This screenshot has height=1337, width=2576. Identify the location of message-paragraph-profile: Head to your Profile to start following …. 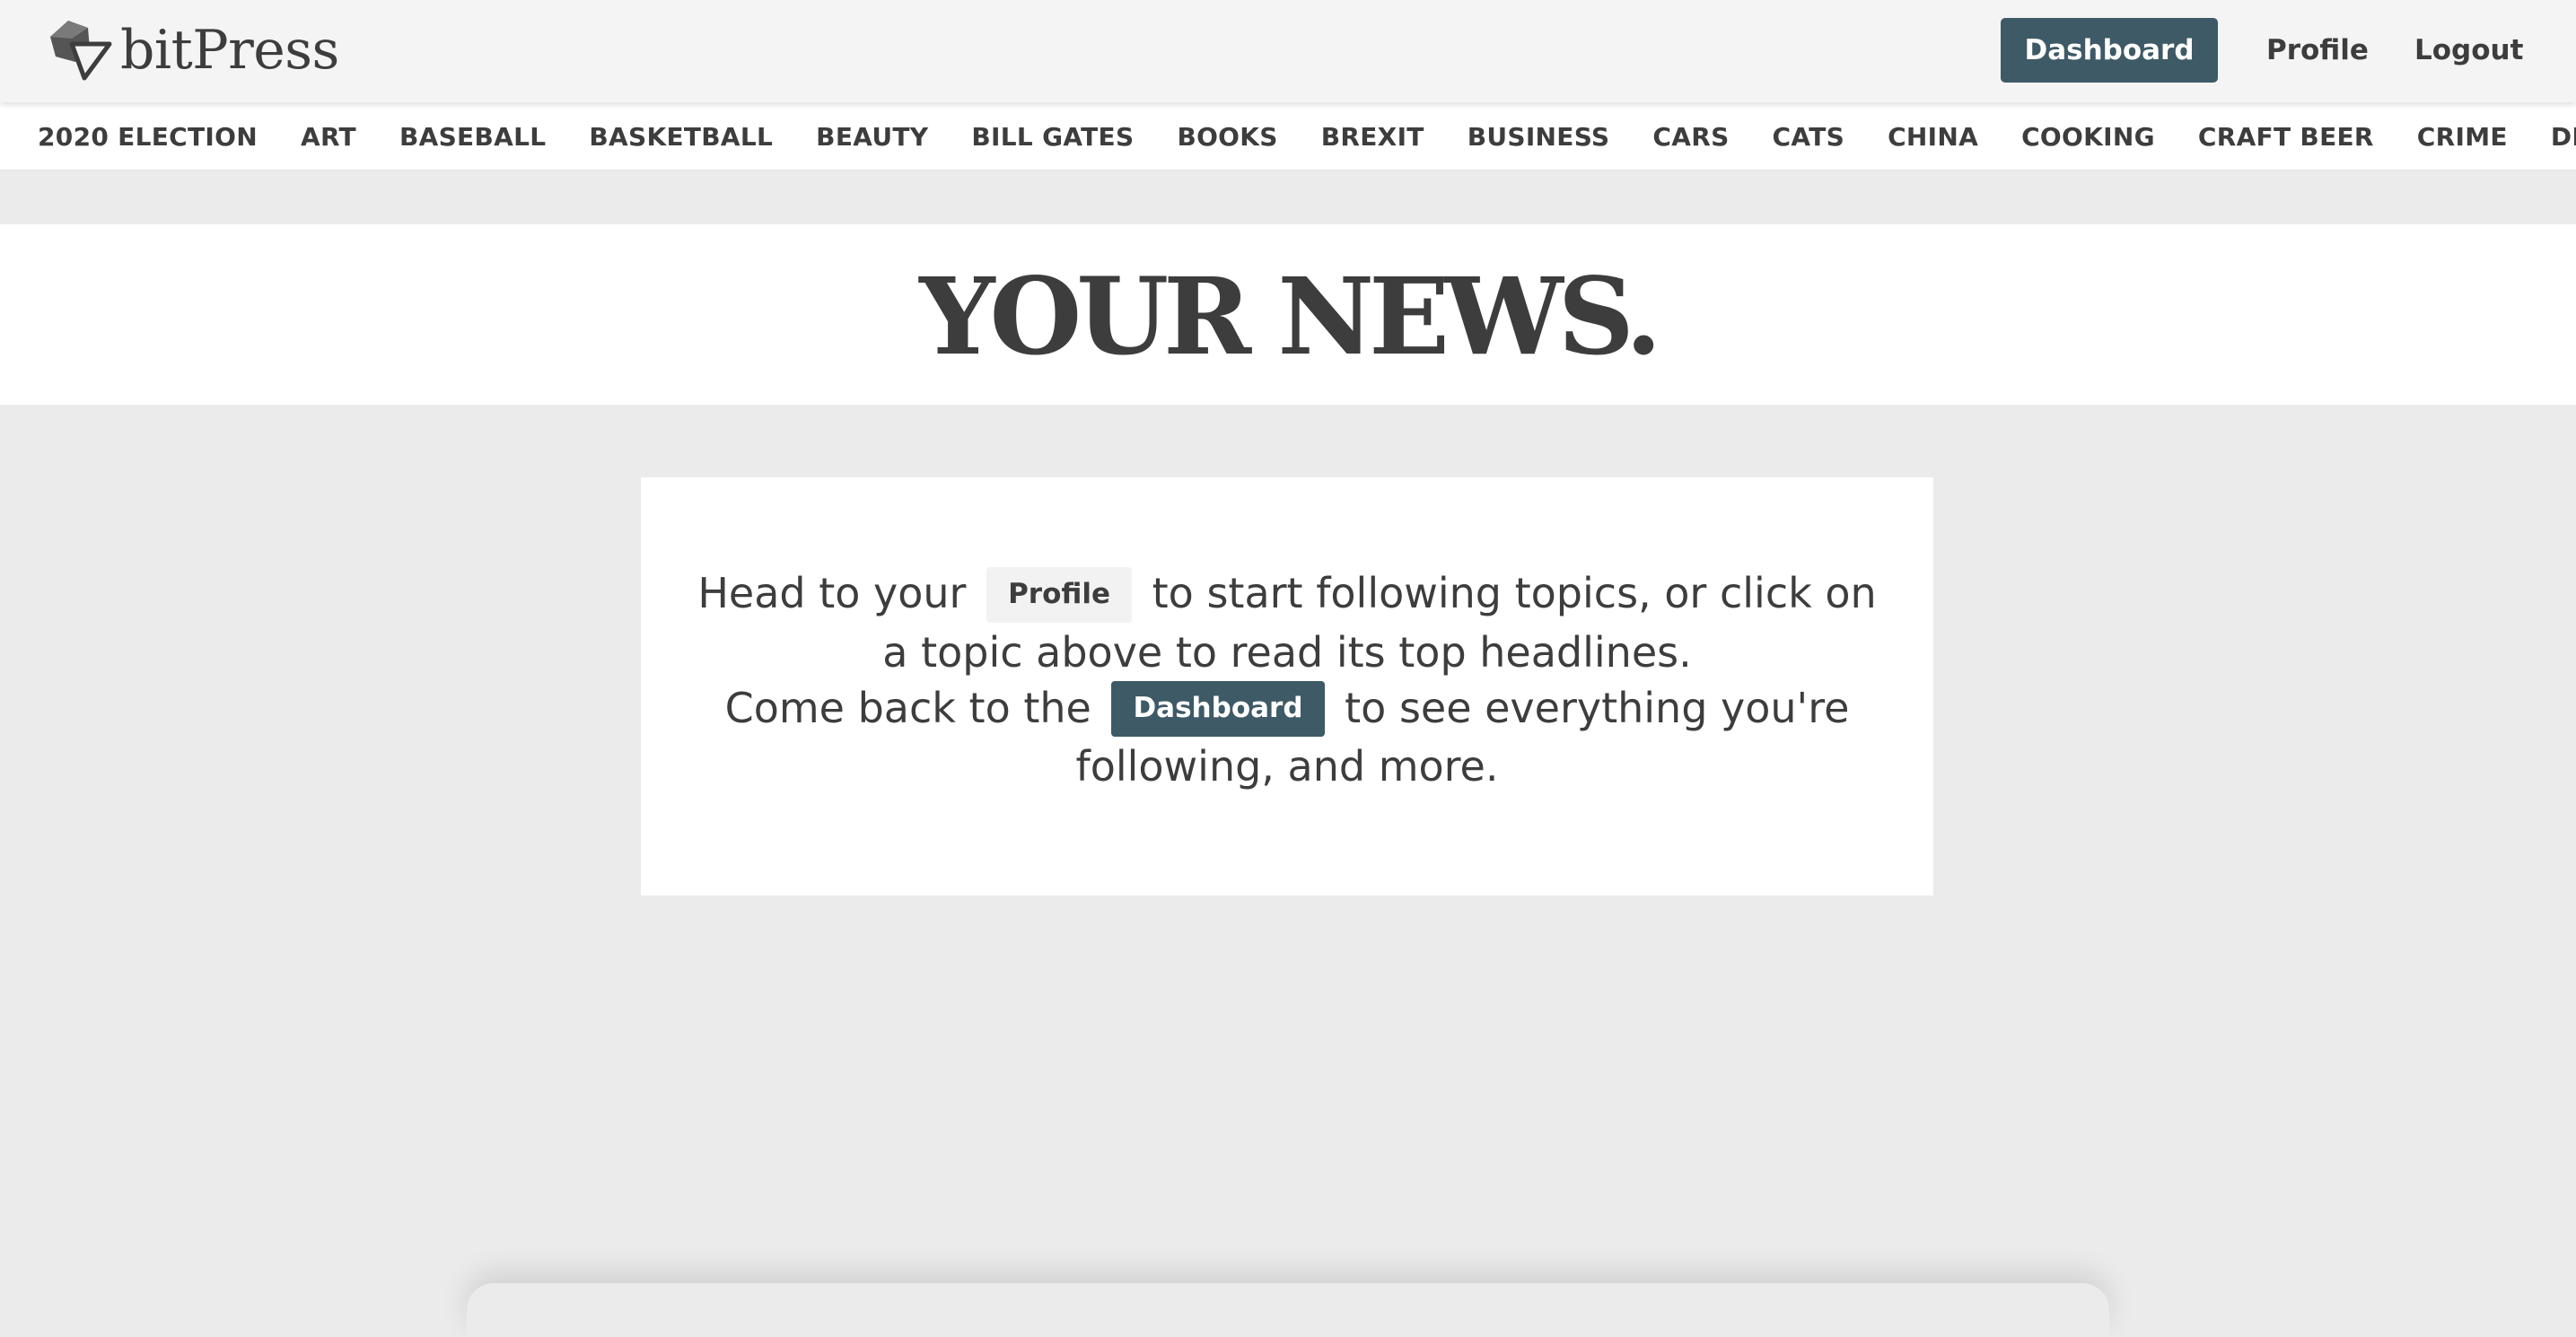
(1287, 622).